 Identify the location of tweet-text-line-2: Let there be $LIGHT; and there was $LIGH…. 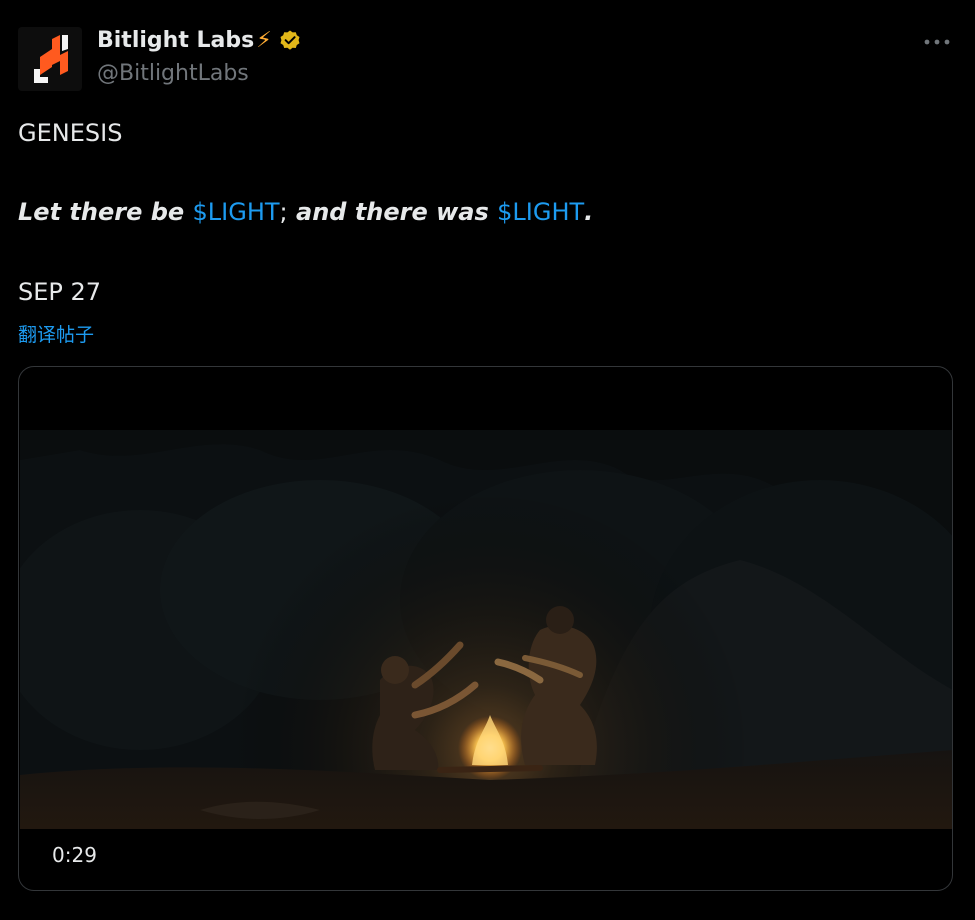
(305, 212).